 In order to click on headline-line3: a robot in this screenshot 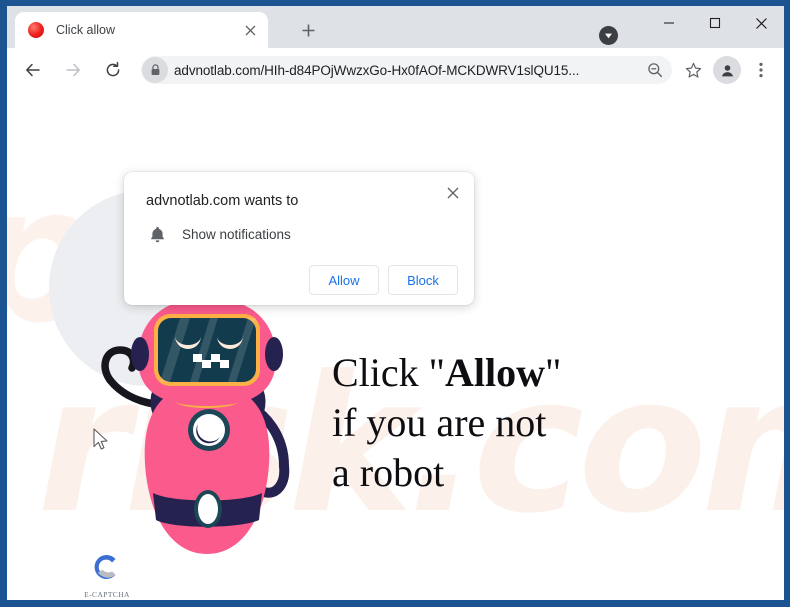, I will do `click(388, 472)`.